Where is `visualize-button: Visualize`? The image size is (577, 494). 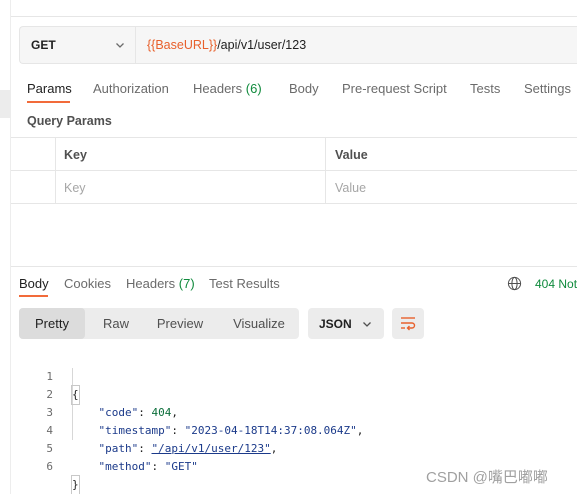
visualize-button: Visualize is located at coordinates (259, 323).